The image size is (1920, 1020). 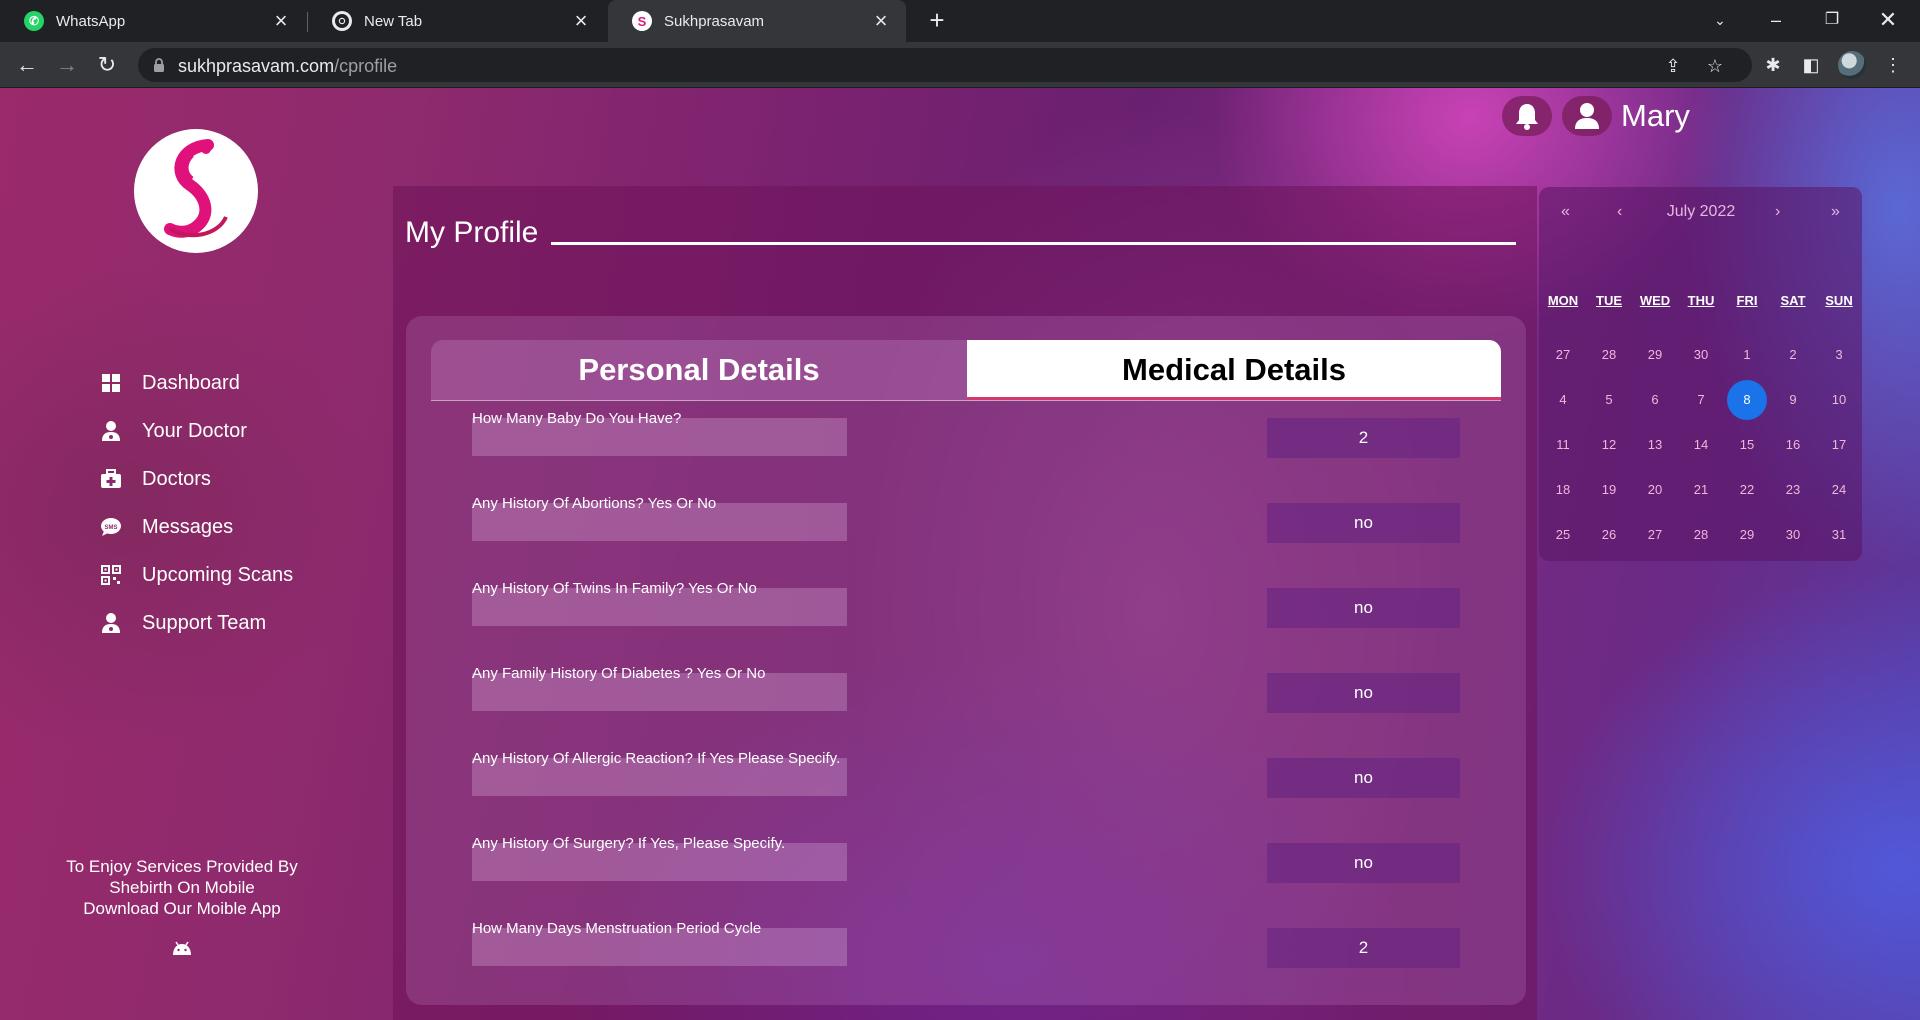 I want to click on calendar-day: 10, so click(x=1839, y=400).